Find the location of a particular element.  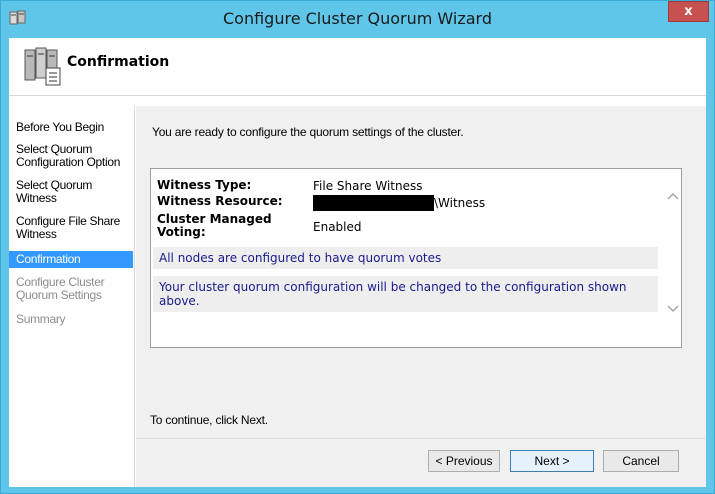

cancel-button: Cancel is located at coordinates (641, 461).